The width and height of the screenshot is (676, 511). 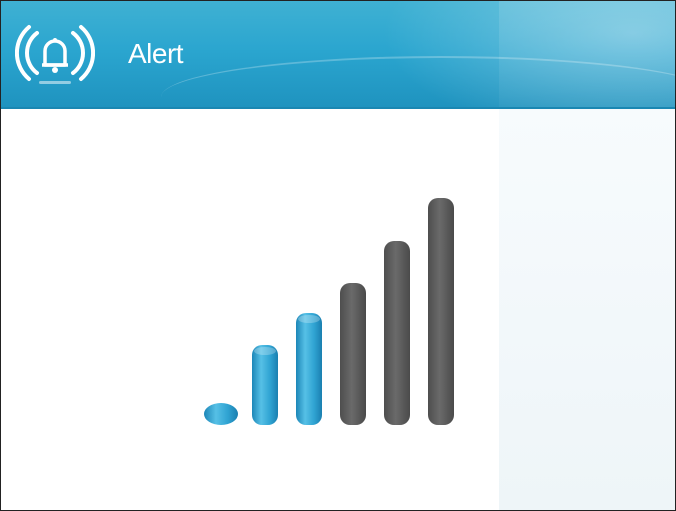 What do you see at coordinates (55, 54) in the screenshot?
I see `alarm-bell-icon` at bounding box center [55, 54].